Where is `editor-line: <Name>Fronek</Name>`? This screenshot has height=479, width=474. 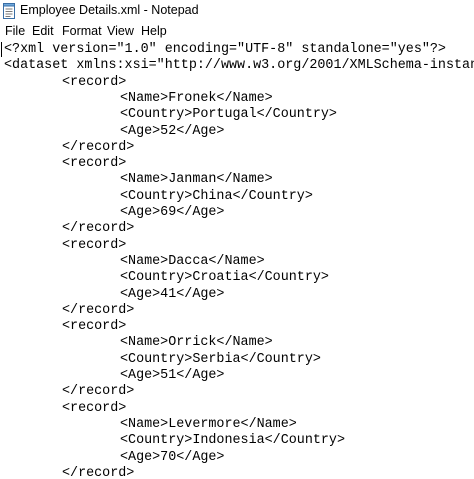
editor-line: <Name>Fronek</Name> is located at coordinates (196, 98).